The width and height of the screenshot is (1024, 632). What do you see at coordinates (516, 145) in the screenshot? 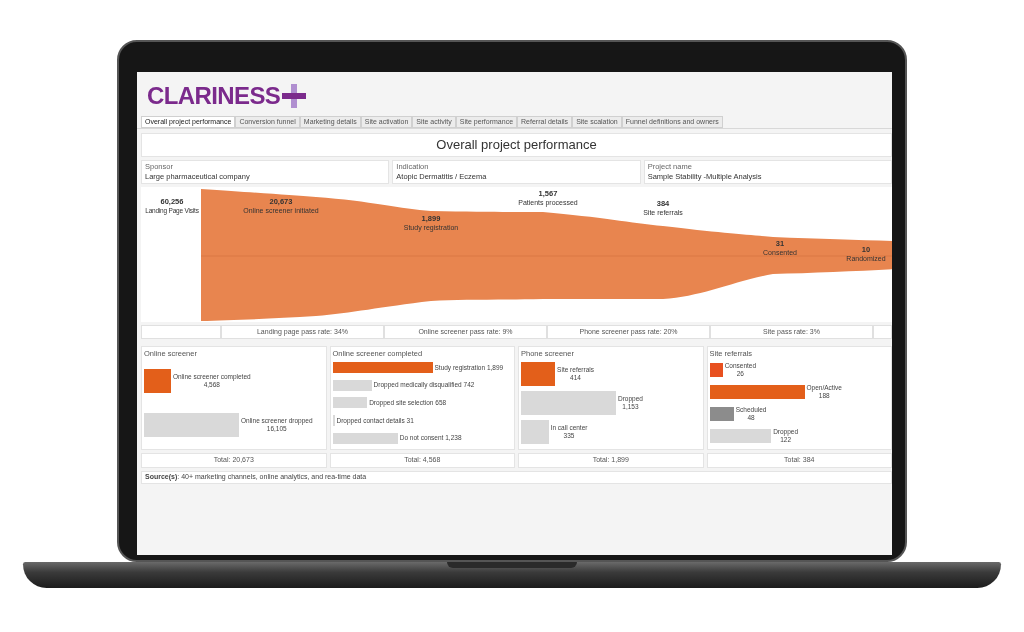
I see `page-title: Overall project performance` at bounding box center [516, 145].